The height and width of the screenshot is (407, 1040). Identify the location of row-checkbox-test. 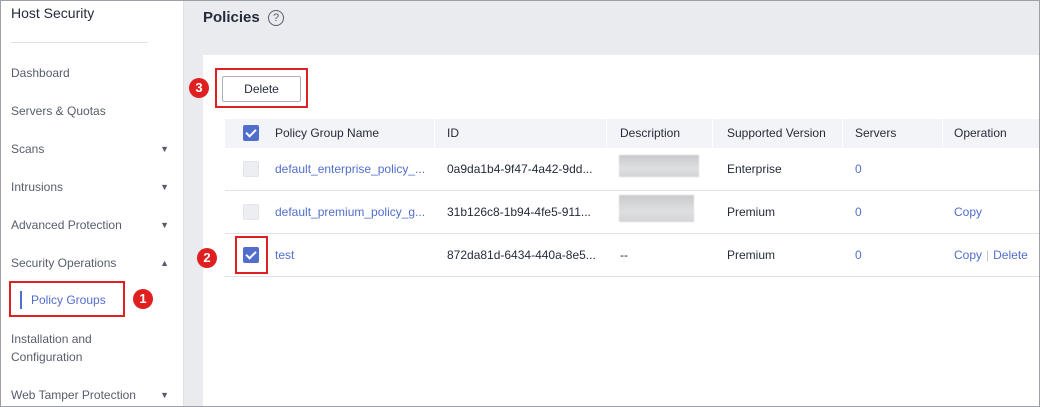
(251, 255).